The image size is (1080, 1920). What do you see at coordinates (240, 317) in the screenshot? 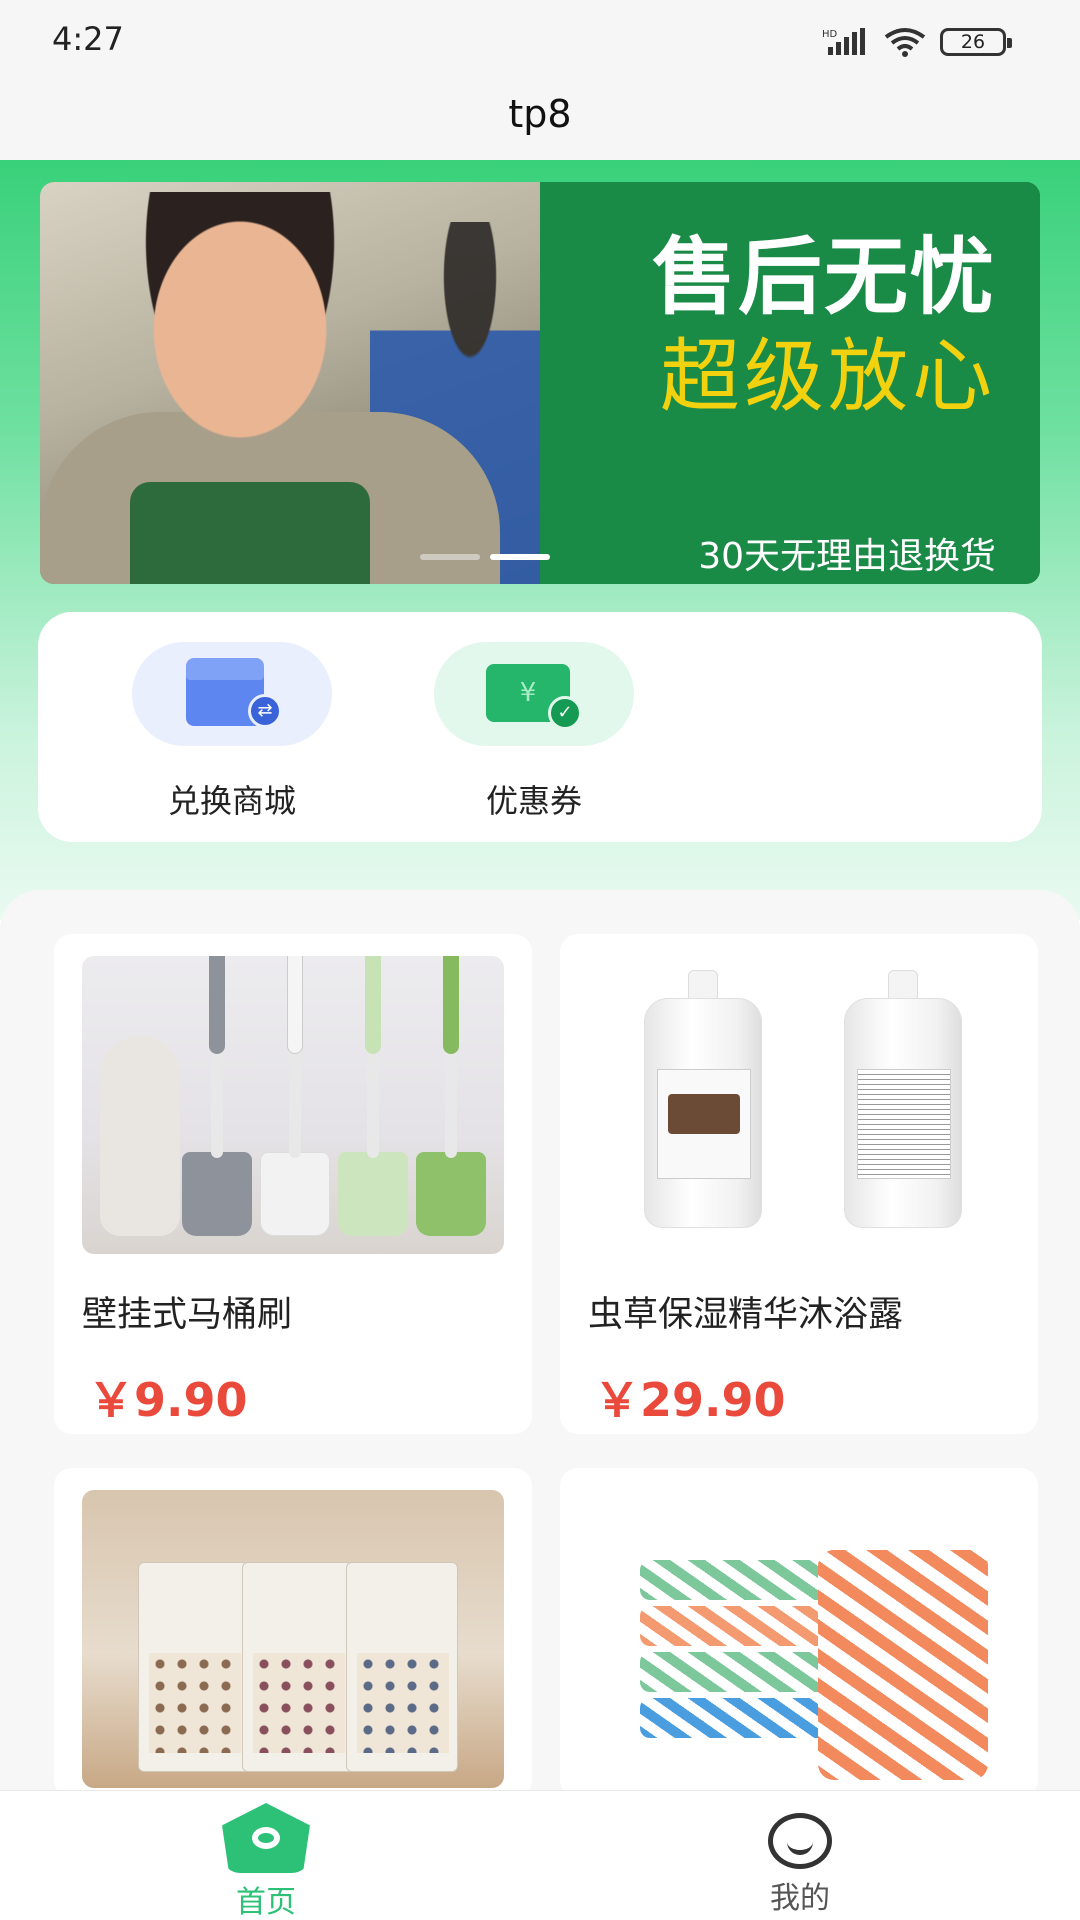
I see `smiling-staff` at bounding box center [240, 317].